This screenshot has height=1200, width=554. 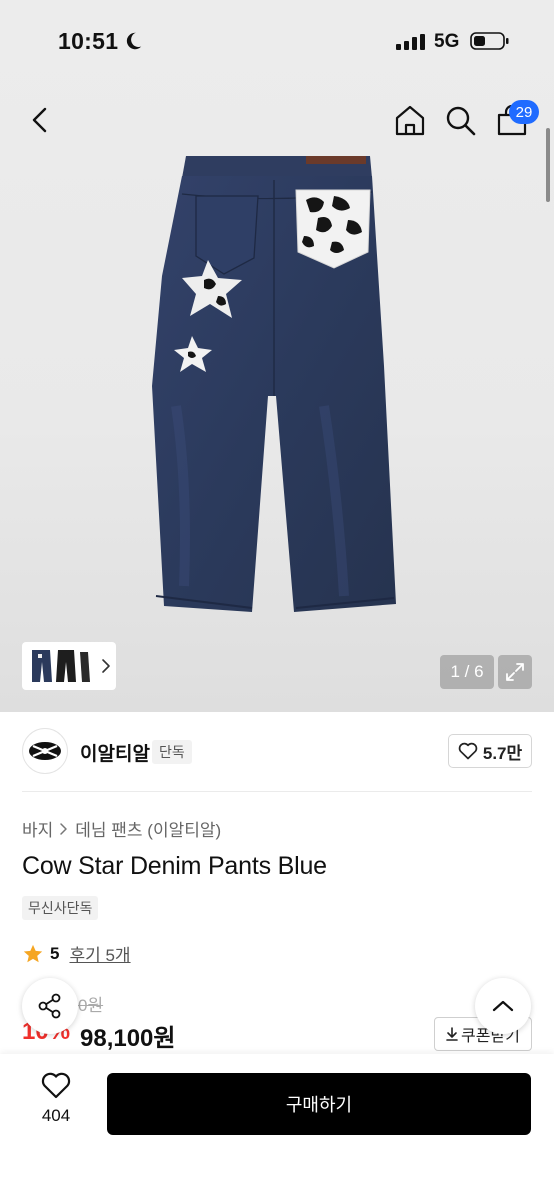 What do you see at coordinates (319, 1104) in the screenshot?
I see `buy-button: 구매하기` at bounding box center [319, 1104].